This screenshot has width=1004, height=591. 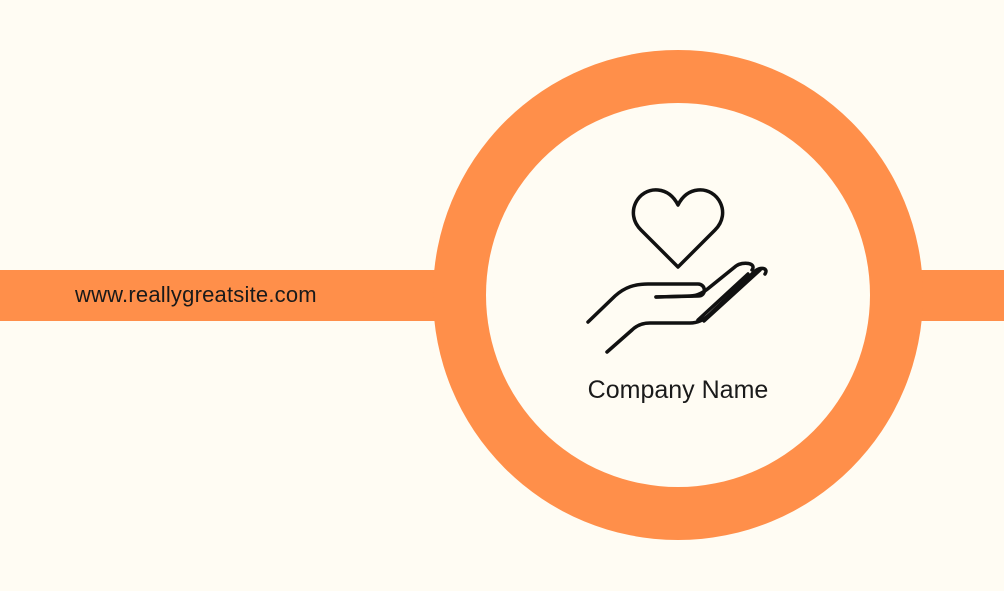 I want to click on heart-in-hand-icon, so click(x=677, y=271).